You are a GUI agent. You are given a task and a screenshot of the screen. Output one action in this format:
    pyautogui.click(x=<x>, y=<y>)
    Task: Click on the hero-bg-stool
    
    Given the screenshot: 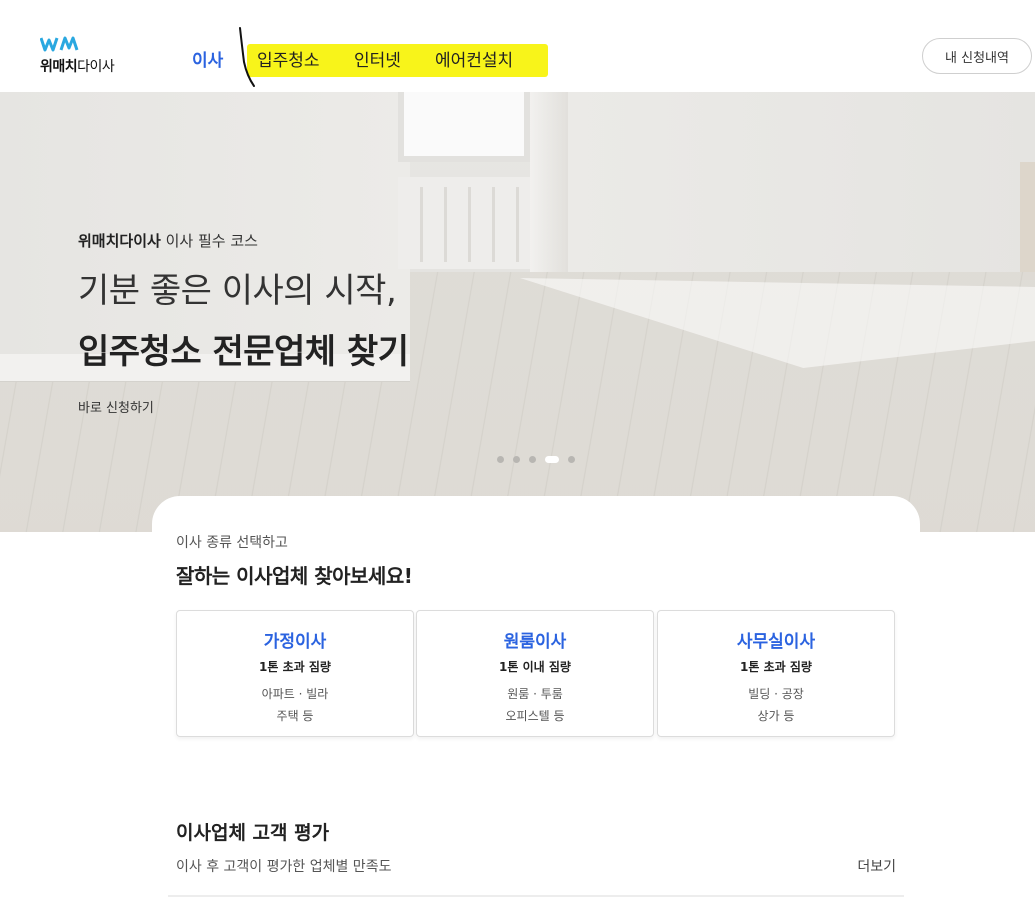 What is the action you would take?
    pyautogui.click(x=1027, y=221)
    